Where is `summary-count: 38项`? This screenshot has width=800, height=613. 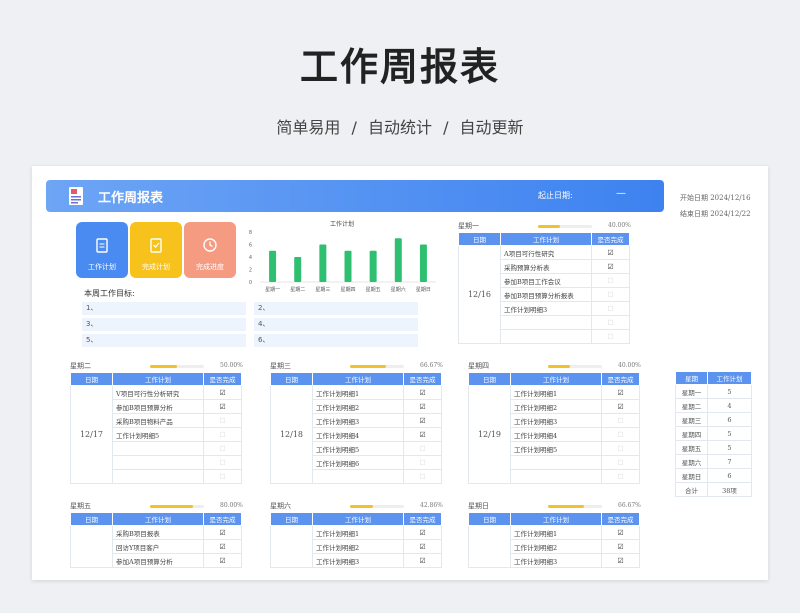
summary-count: 38项 is located at coordinates (729, 489).